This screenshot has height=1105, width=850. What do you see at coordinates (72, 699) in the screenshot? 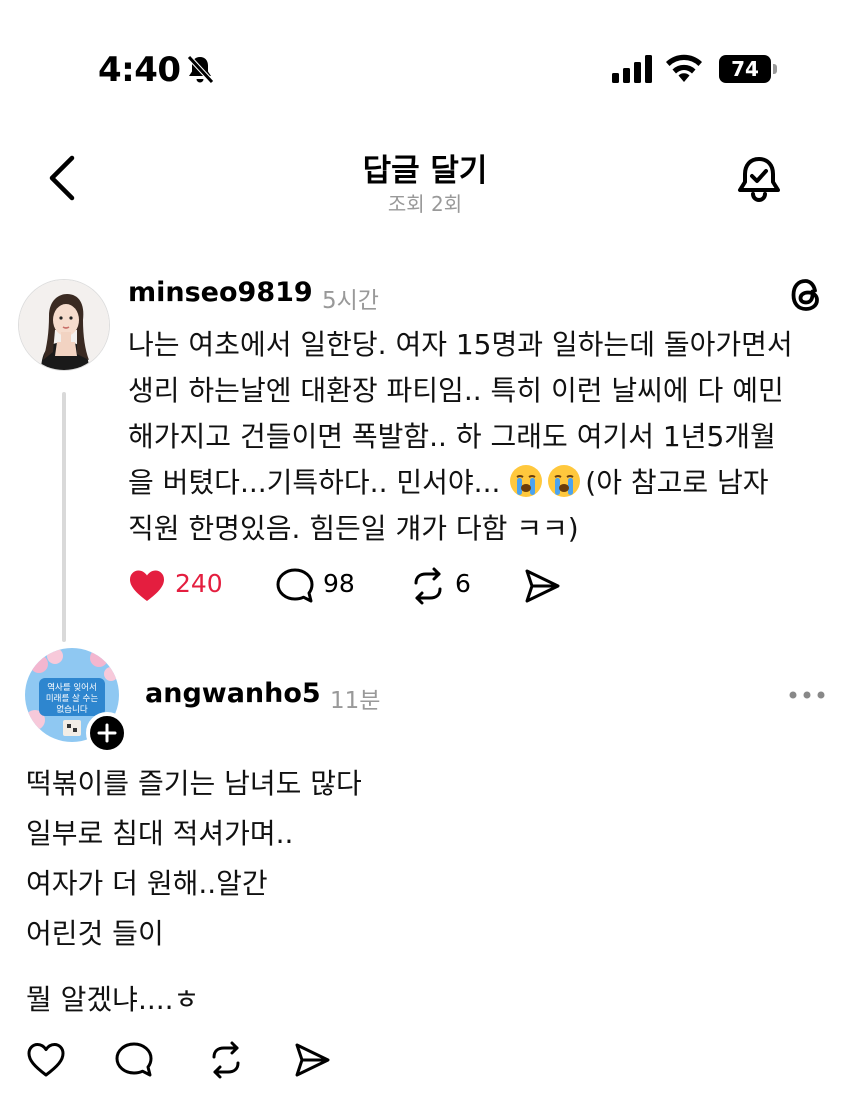
I see `avatar-text-line: 미래를 살 수는` at bounding box center [72, 699].